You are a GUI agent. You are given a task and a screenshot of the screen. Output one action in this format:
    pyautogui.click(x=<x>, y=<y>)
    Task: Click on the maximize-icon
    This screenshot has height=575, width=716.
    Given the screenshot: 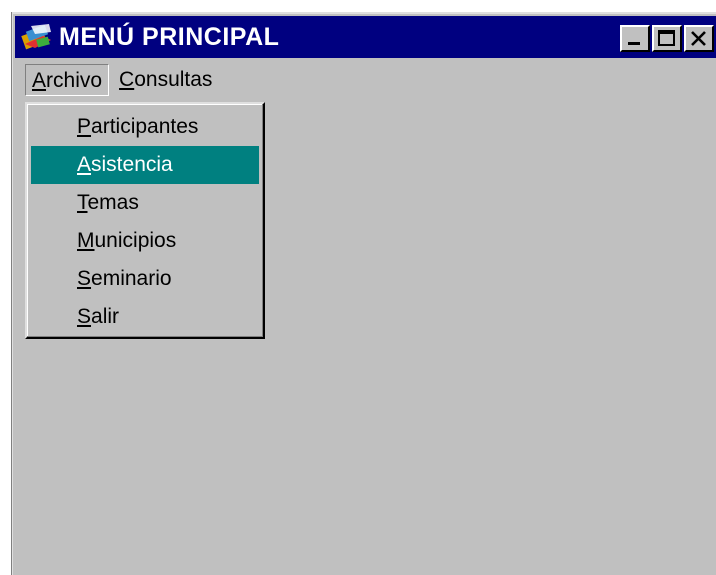 What is the action you would take?
    pyautogui.click(x=666, y=38)
    